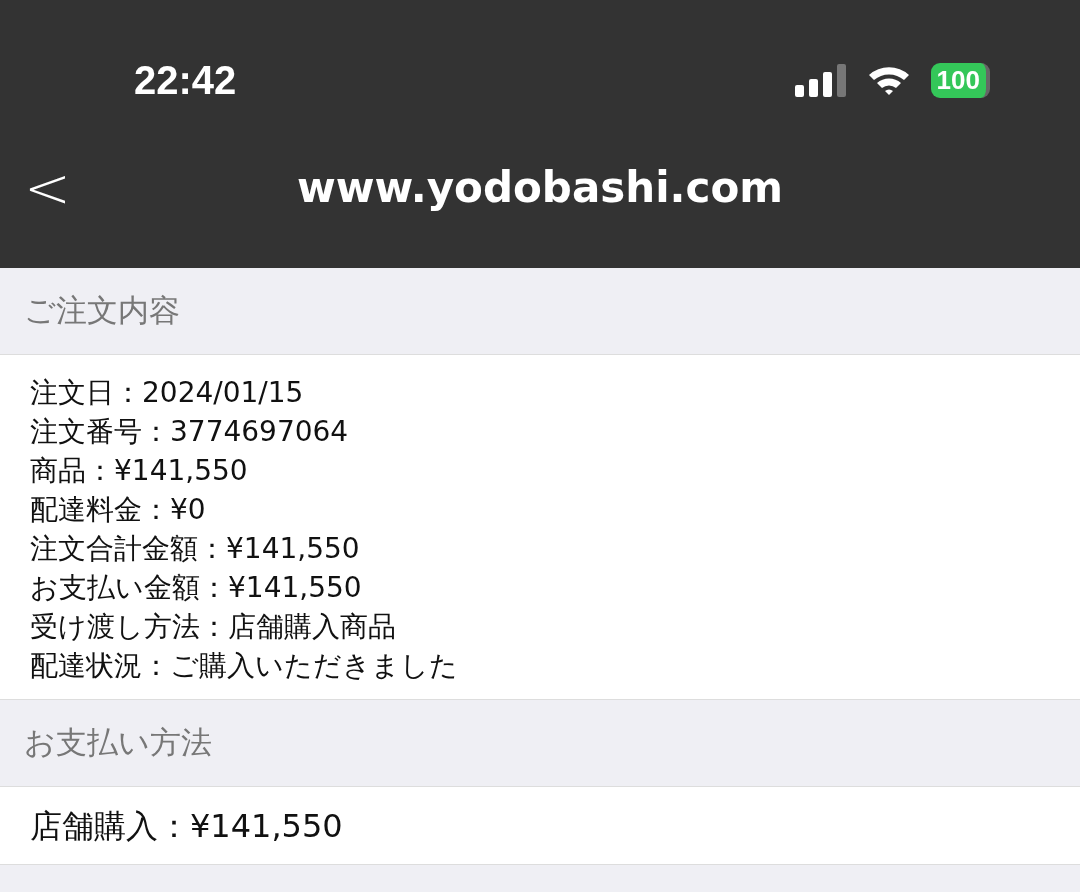 This screenshot has height=892, width=1080. What do you see at coordinates (118, 742) in the screenshot?
I see `section-title: お支払い方法` at bounding box center [118, 742].